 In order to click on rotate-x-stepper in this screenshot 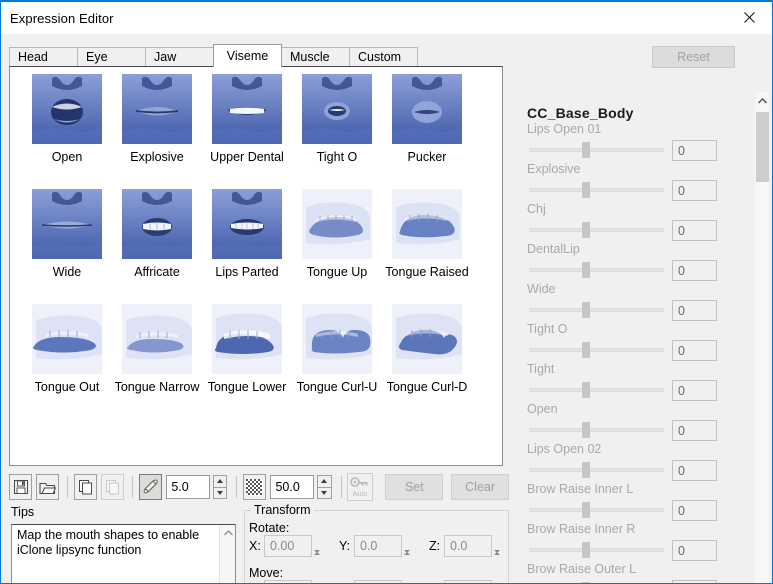, I will do `click(321, 552)`.